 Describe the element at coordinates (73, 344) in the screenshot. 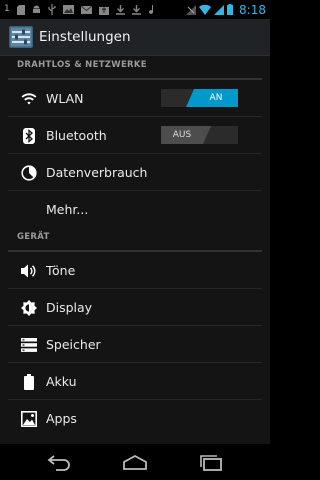

I see `settings-item-label: Speicher` at that location.